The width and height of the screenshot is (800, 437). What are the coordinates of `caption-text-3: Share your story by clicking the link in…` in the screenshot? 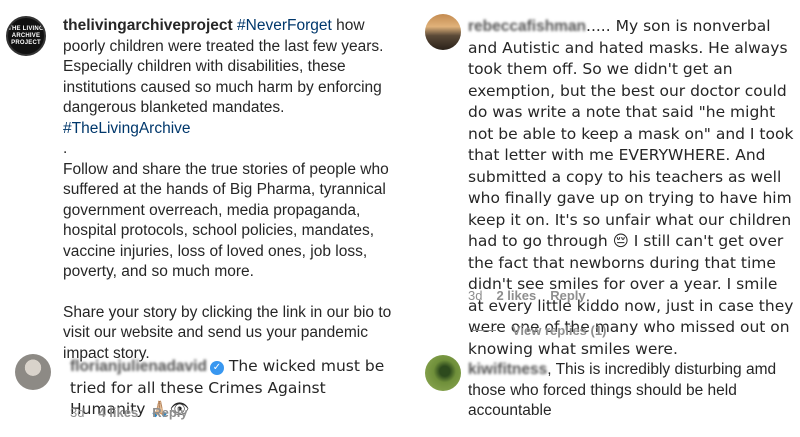 It's located at (227, 332).